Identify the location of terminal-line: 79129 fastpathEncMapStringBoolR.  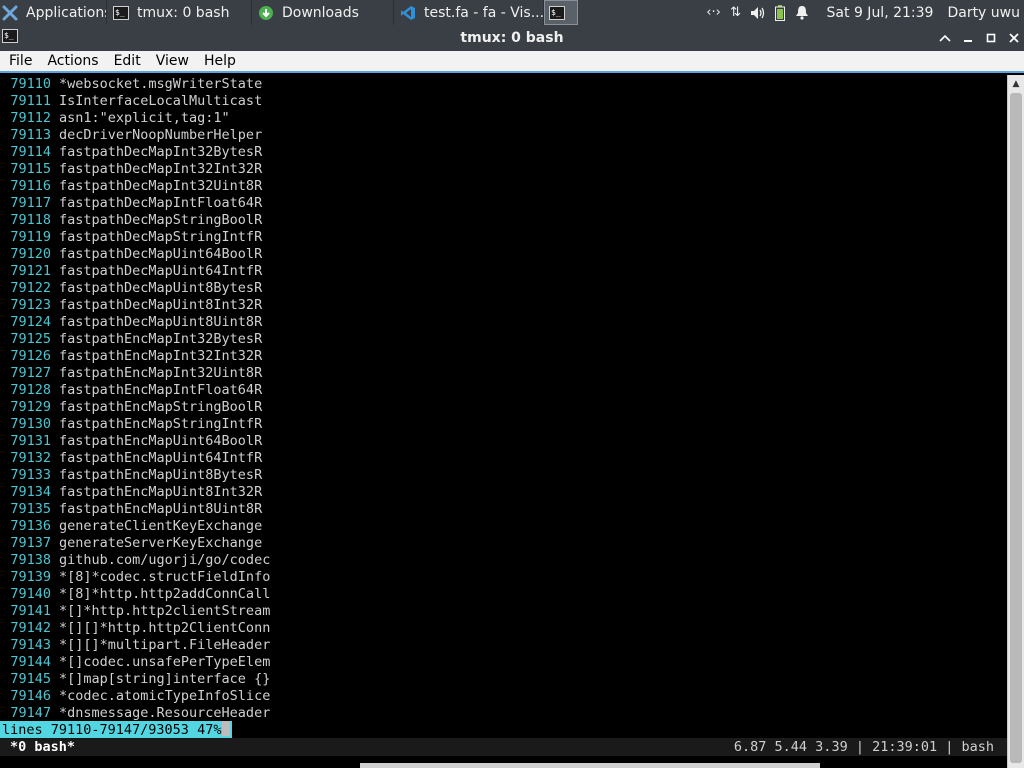
(135, 407).